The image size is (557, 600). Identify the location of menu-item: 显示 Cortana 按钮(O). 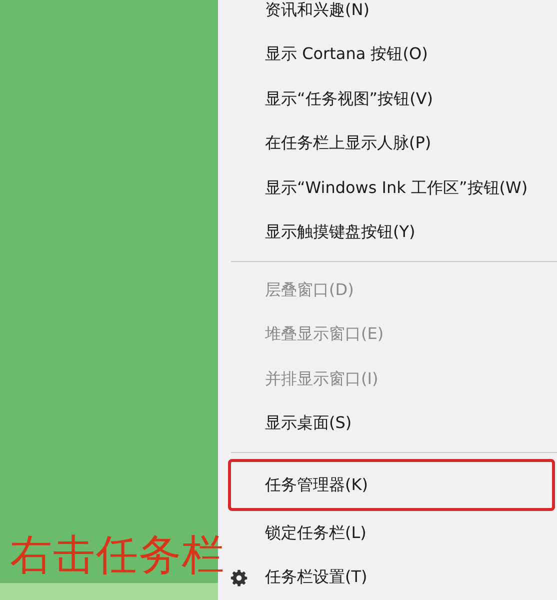
(392, 54).